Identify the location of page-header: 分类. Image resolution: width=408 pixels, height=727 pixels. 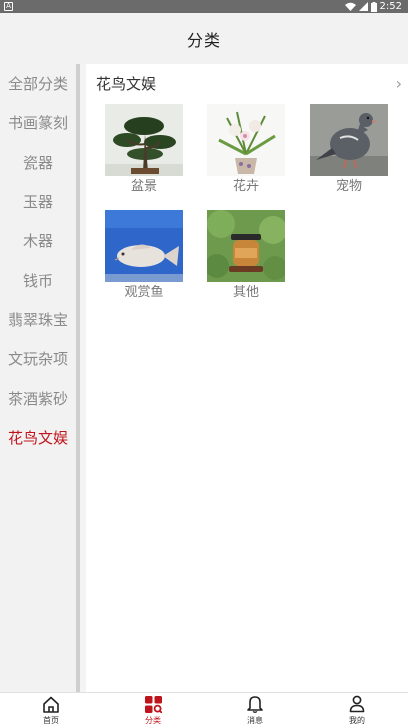
(204, 38).